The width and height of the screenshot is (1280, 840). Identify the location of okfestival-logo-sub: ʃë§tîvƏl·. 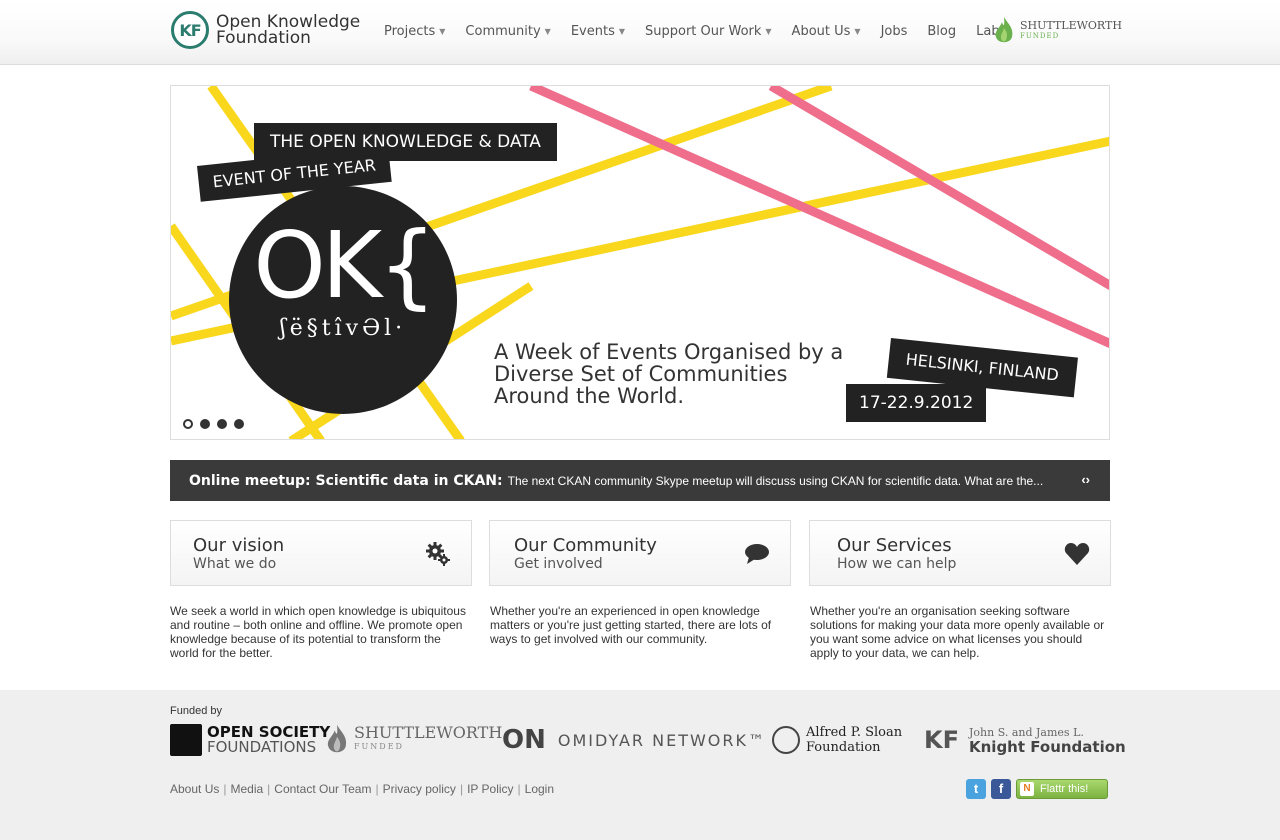
(343, 328).